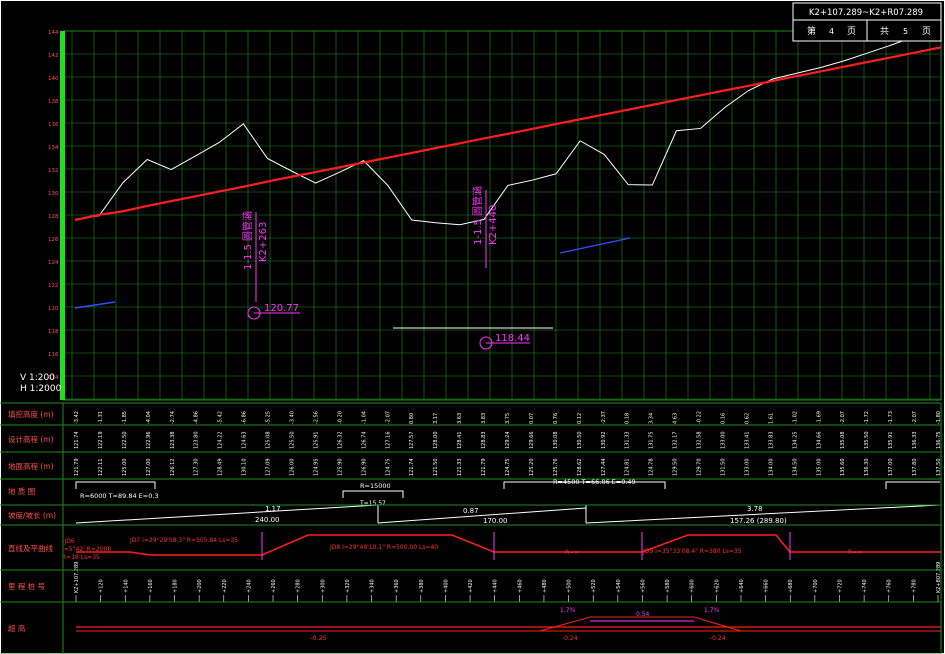 This screenshot has height=654, width=945. Describe the element at coordinates (520, 586) in the screenshot. I see `station-label: +460` at that location.